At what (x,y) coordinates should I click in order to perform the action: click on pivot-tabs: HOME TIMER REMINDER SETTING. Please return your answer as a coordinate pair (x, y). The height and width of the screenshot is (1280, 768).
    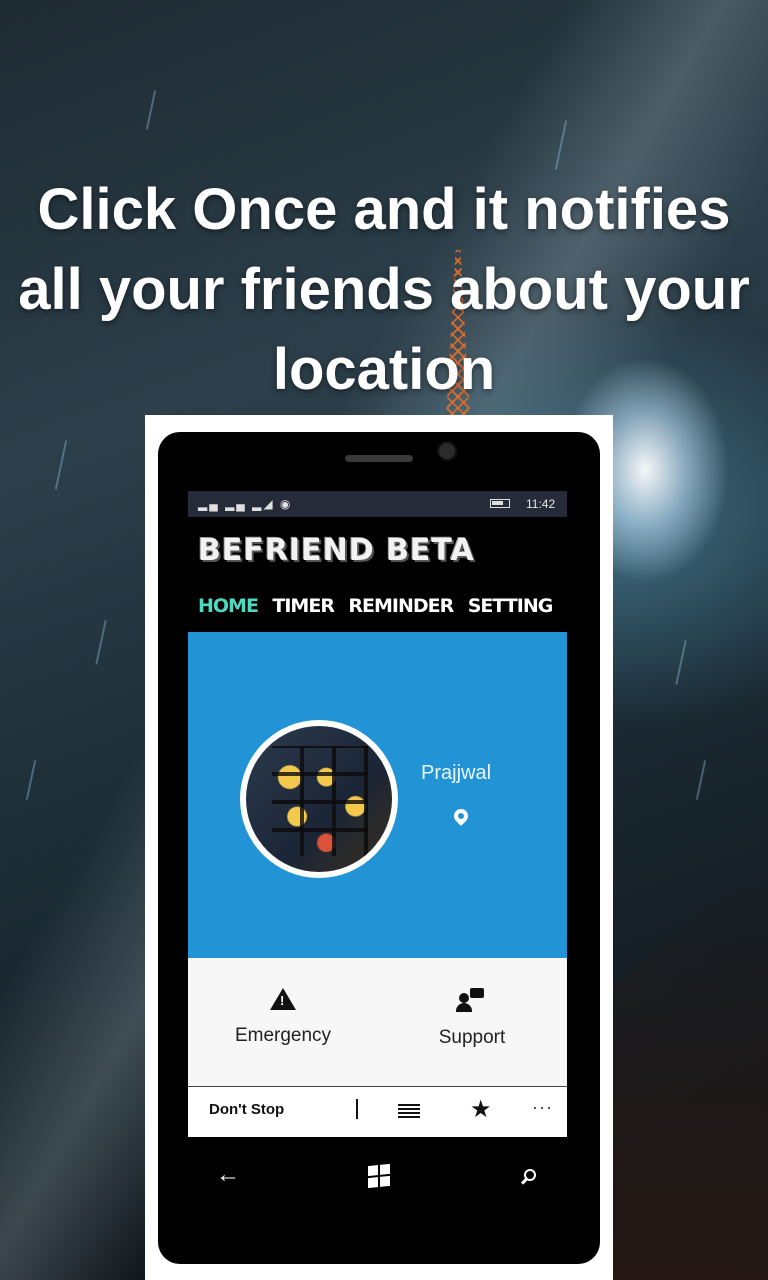
    Looking at the image, I should click on (377, 610).